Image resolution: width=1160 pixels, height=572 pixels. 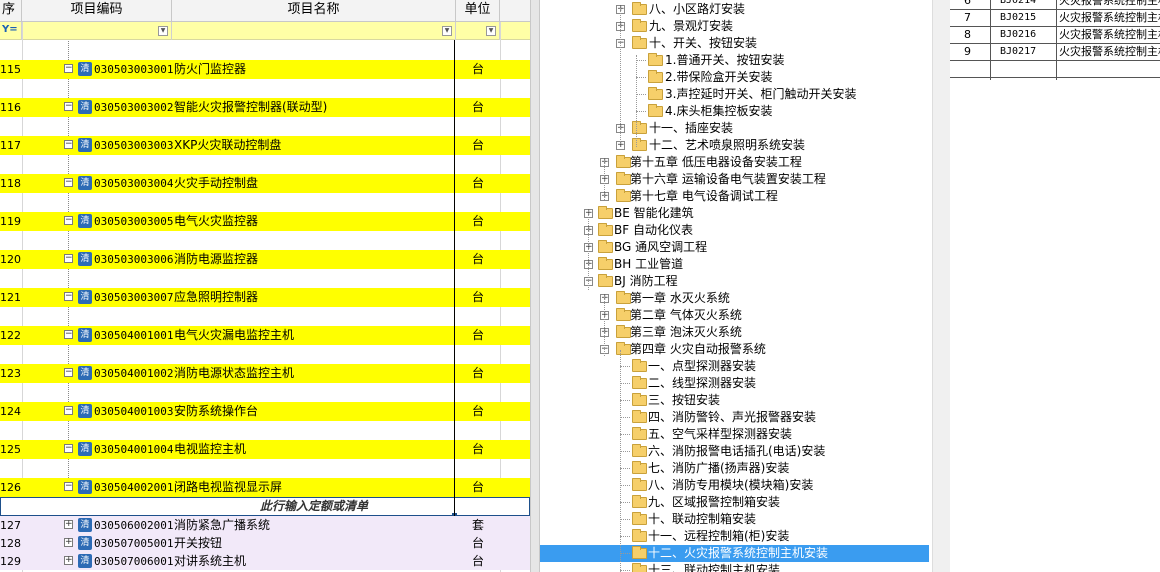 I want to click on item-name: 消防电源状态监控主机, so click(x=234, y=373).